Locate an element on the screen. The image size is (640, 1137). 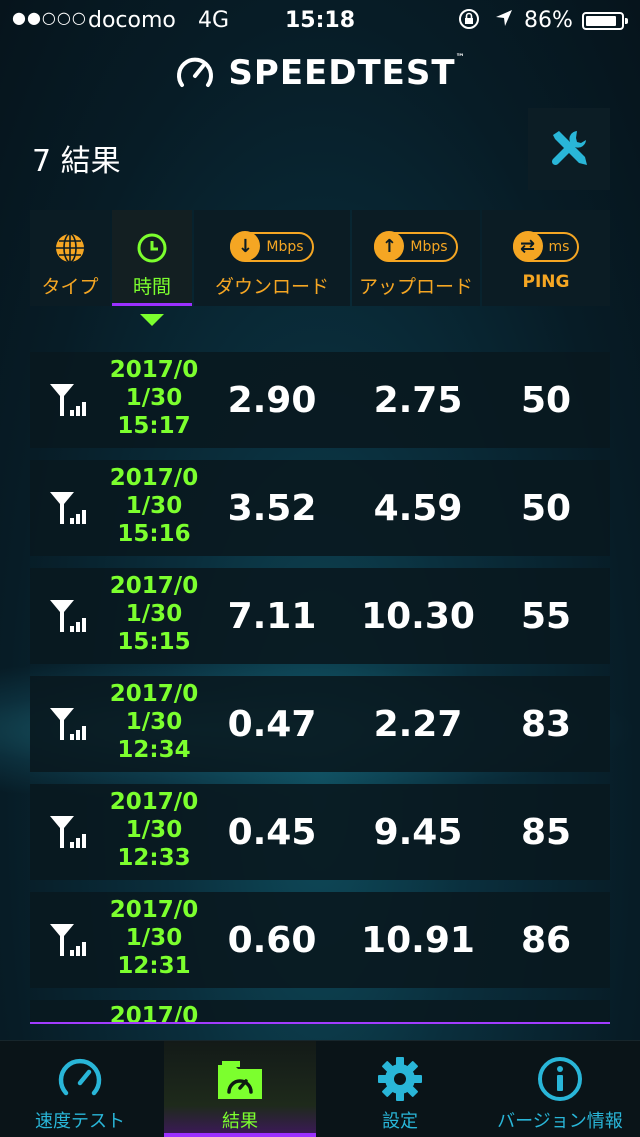
column-type-label: タイプ is located at coordinates (70, 287).